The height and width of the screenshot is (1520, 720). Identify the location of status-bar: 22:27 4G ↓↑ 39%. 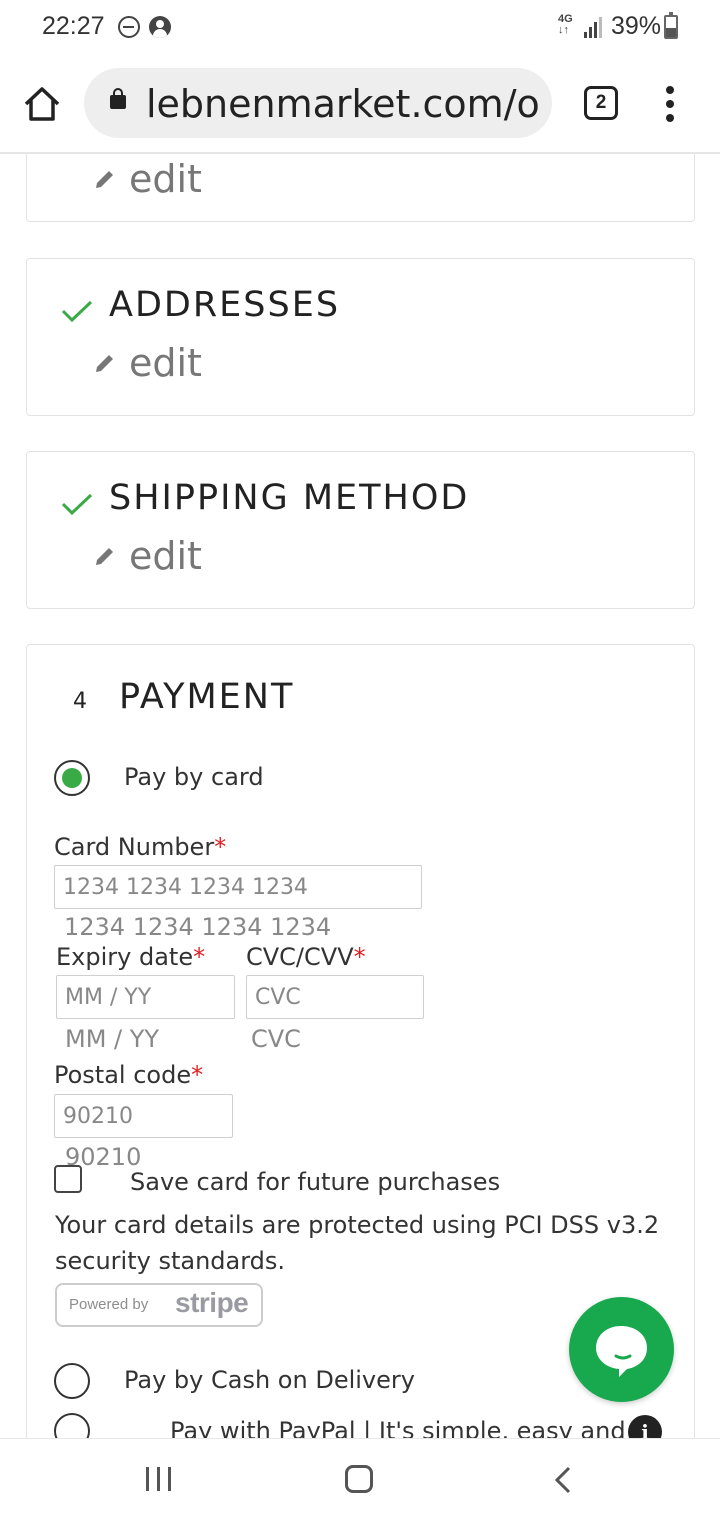
(360, 28).